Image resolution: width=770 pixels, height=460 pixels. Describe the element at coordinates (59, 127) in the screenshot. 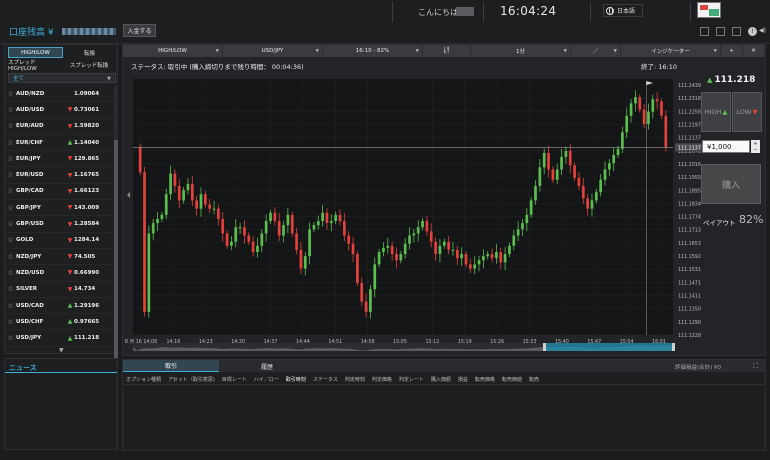

I see `asset-row: ☆ EUR/AUD ▼ 1.59820` at that location.